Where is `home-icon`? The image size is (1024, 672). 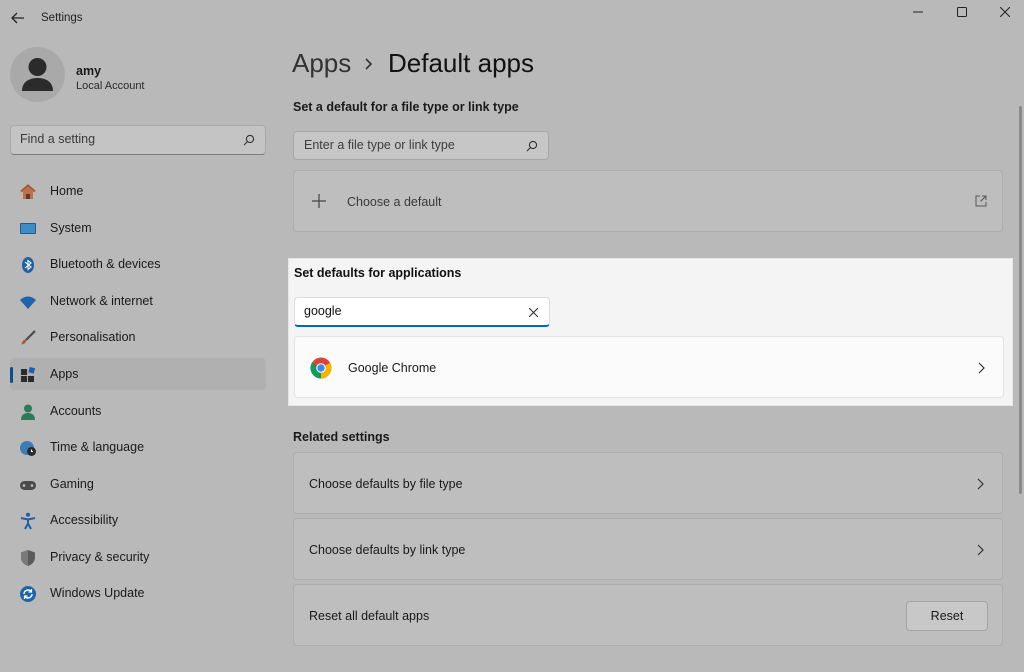 home-icon is located at coordinates (28, 192).